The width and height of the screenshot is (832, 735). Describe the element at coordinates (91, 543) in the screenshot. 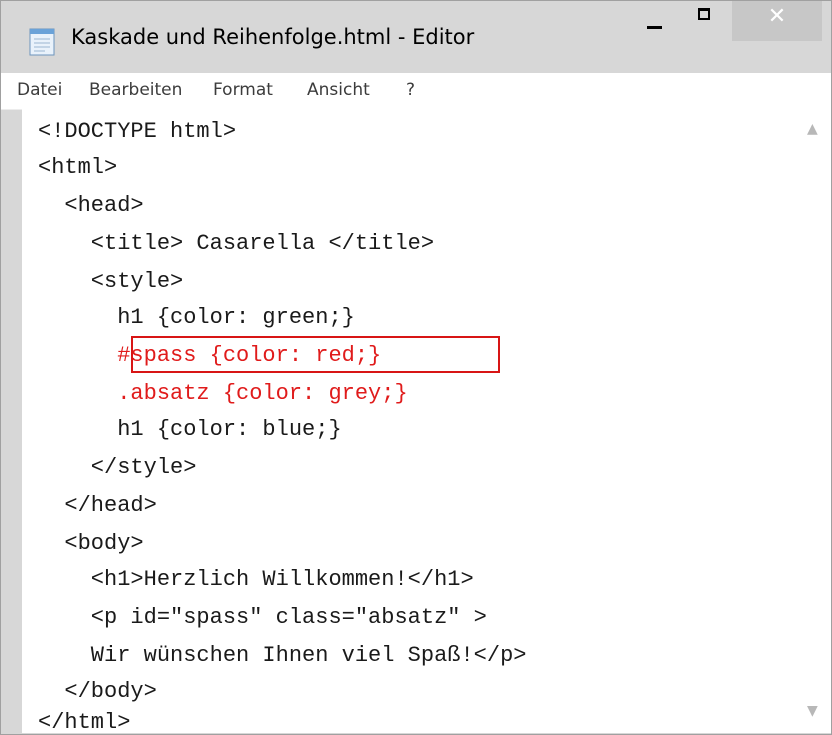

I see `code-line: <body>` at that location.